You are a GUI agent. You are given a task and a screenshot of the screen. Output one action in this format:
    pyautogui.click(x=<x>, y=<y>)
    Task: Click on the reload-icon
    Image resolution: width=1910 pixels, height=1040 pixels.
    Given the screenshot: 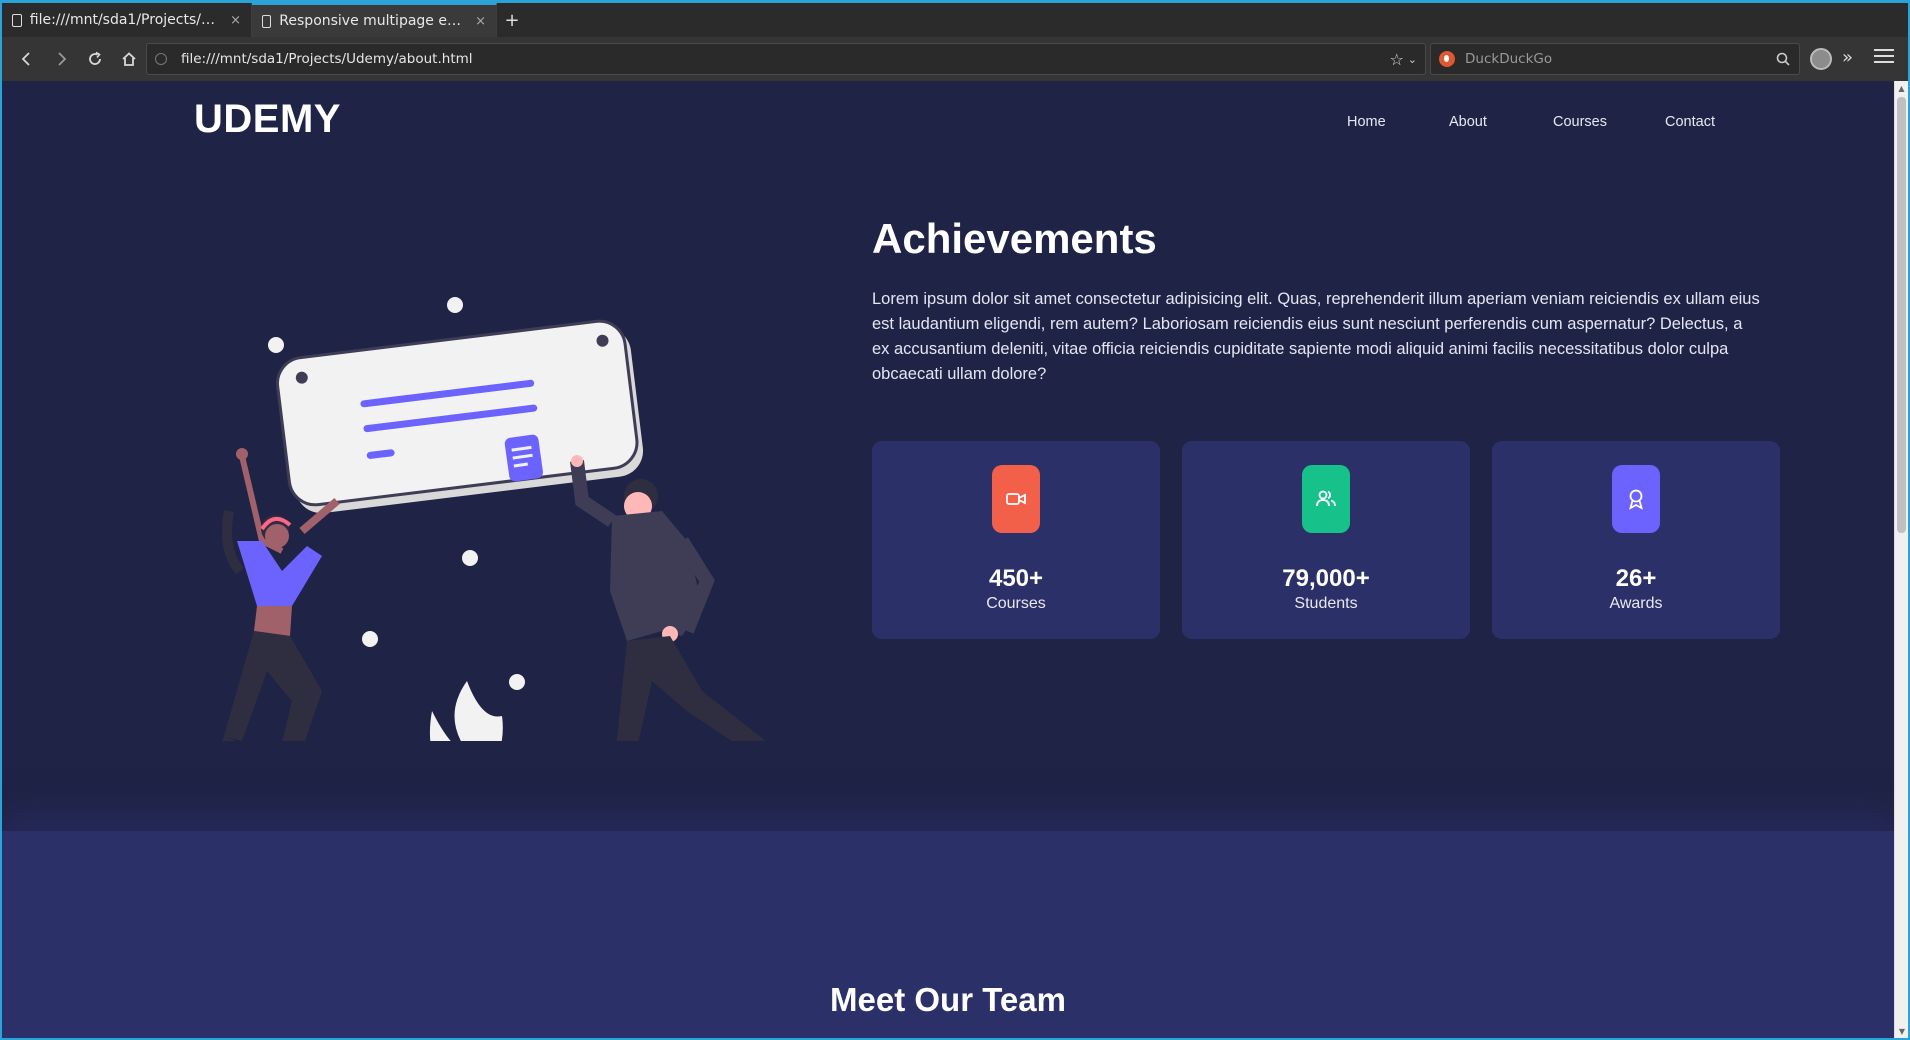 What is the action you would take?
    pyautogui.click(x=95, y=58)
    